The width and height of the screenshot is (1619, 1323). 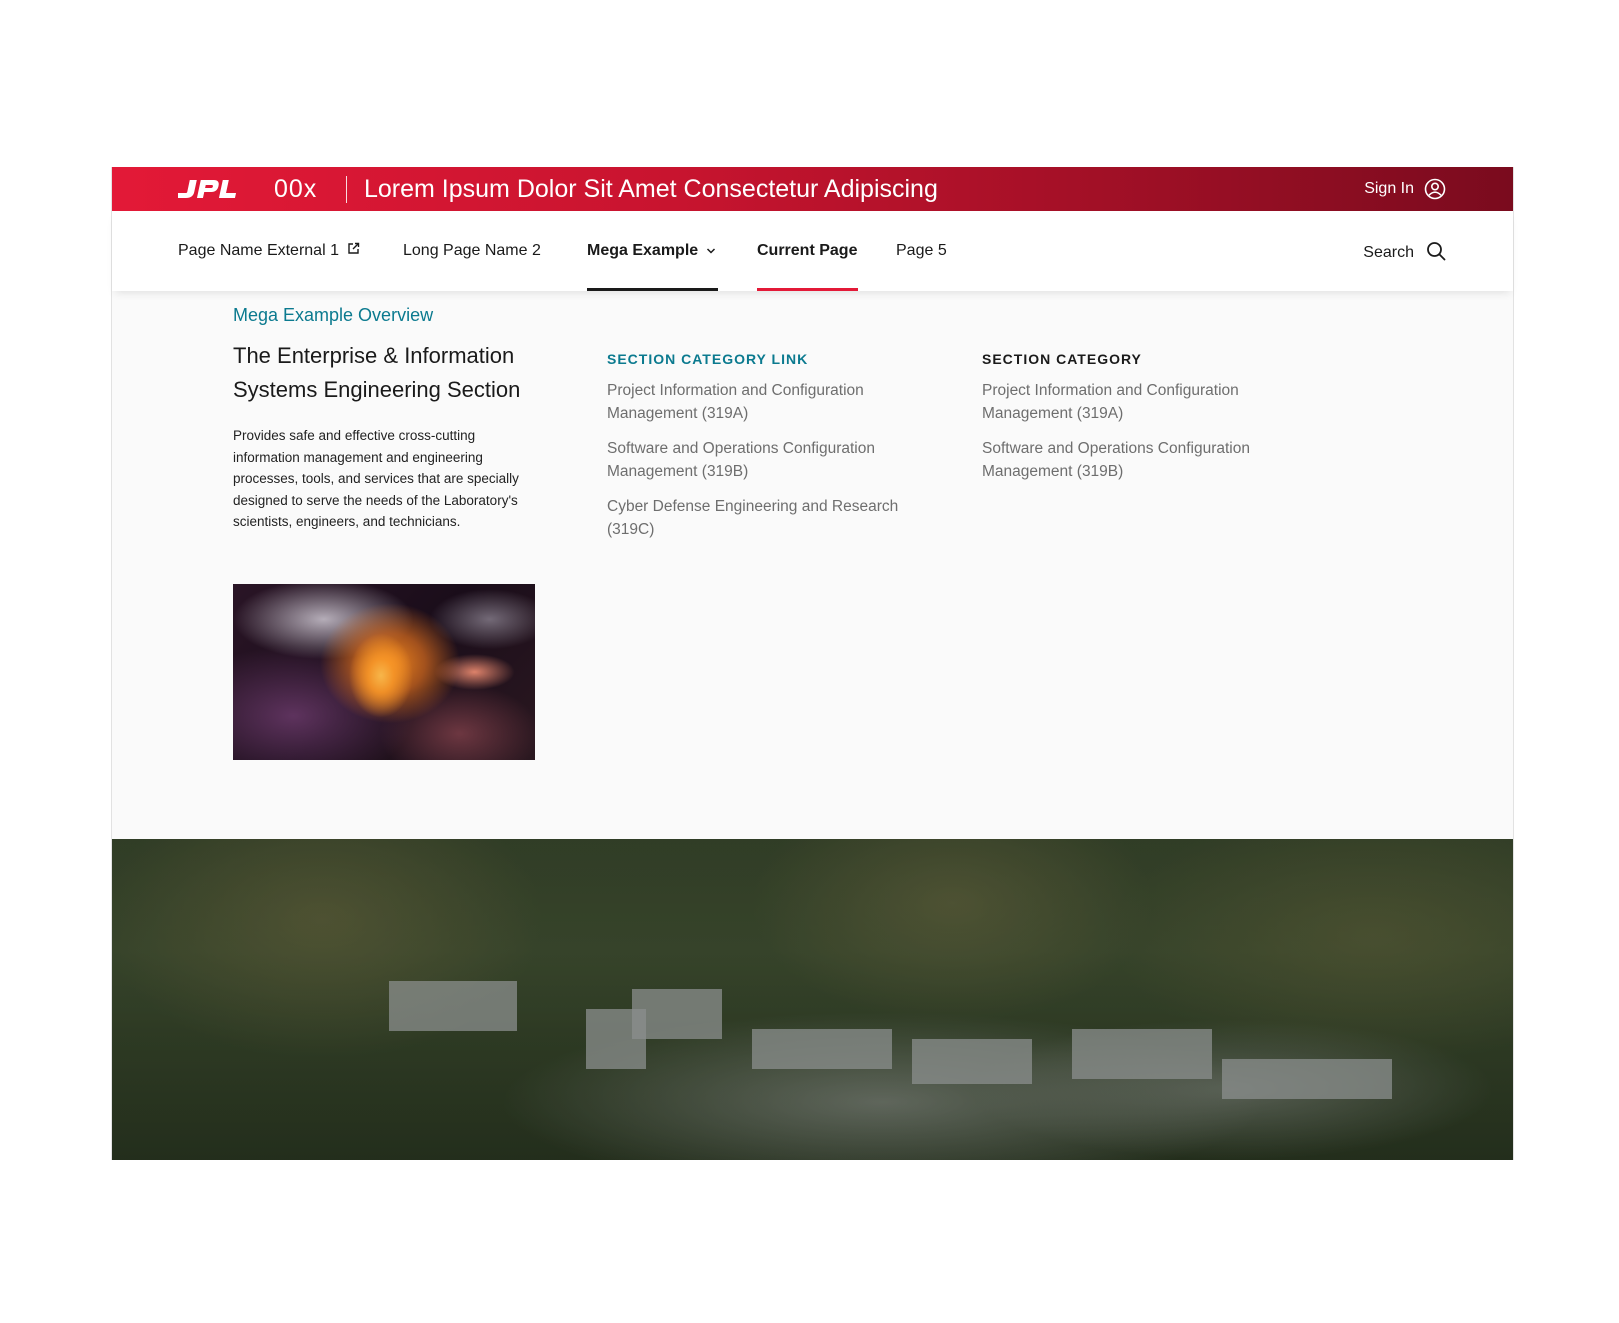 What do you see at coordinates (384, 672) in the screenshot?
I see `nebula-image` at bounding box center [384, 672].